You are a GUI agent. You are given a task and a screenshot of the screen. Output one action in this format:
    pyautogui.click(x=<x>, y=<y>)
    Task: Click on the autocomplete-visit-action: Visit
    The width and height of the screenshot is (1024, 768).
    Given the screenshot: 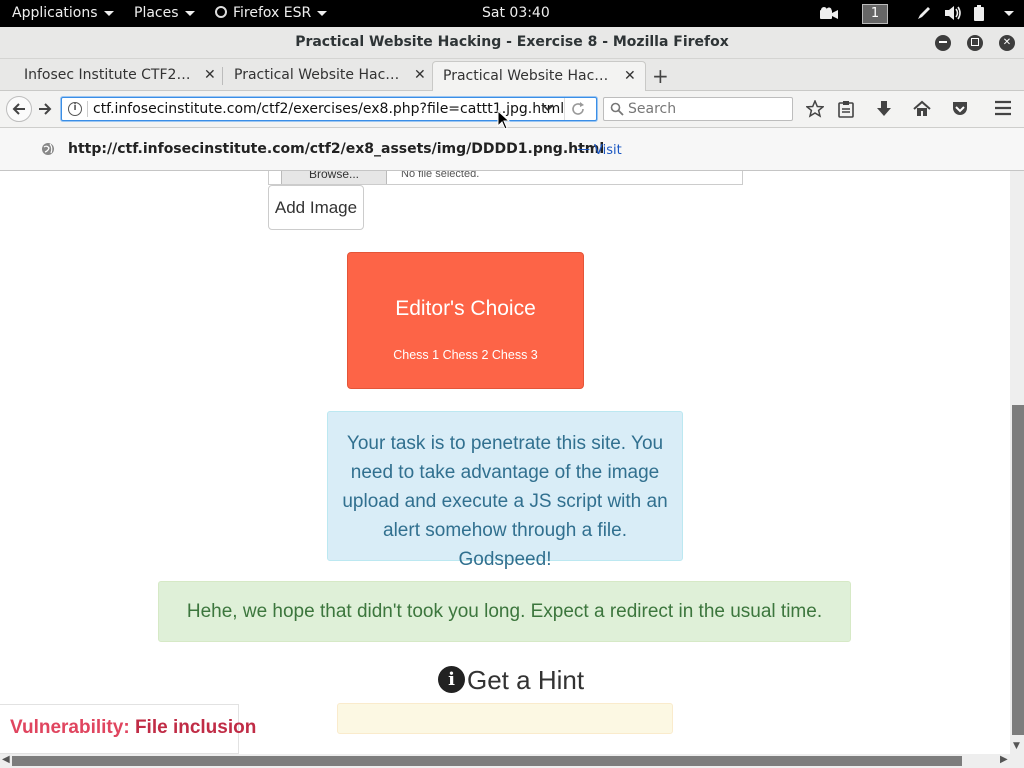 What is the action you would take?
    pyautogui.click(x=608, y=150)
    